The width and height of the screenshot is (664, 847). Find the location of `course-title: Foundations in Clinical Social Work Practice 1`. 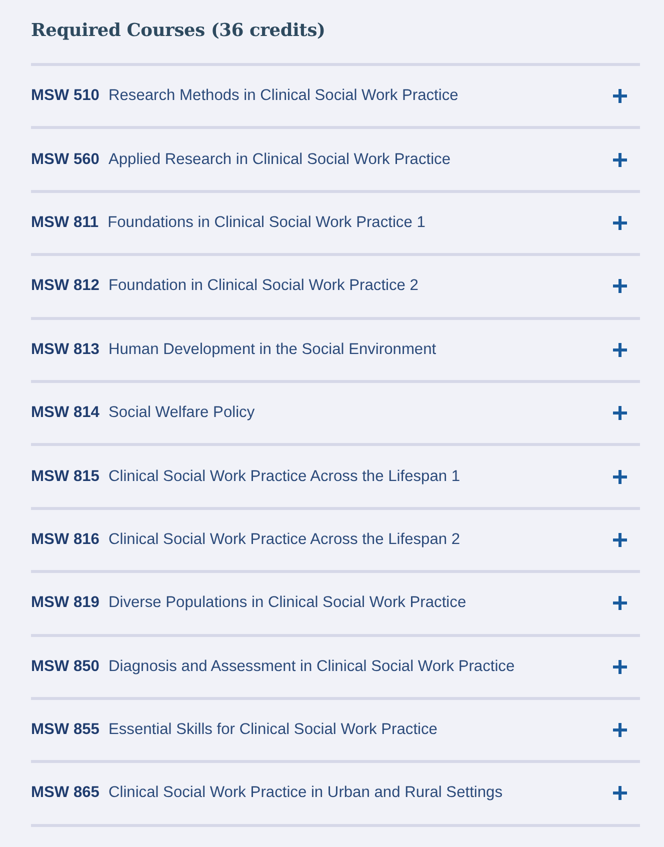

course-title: Foundations in Clinical Social Work Practice 1 is located at coordinates (267, 223).